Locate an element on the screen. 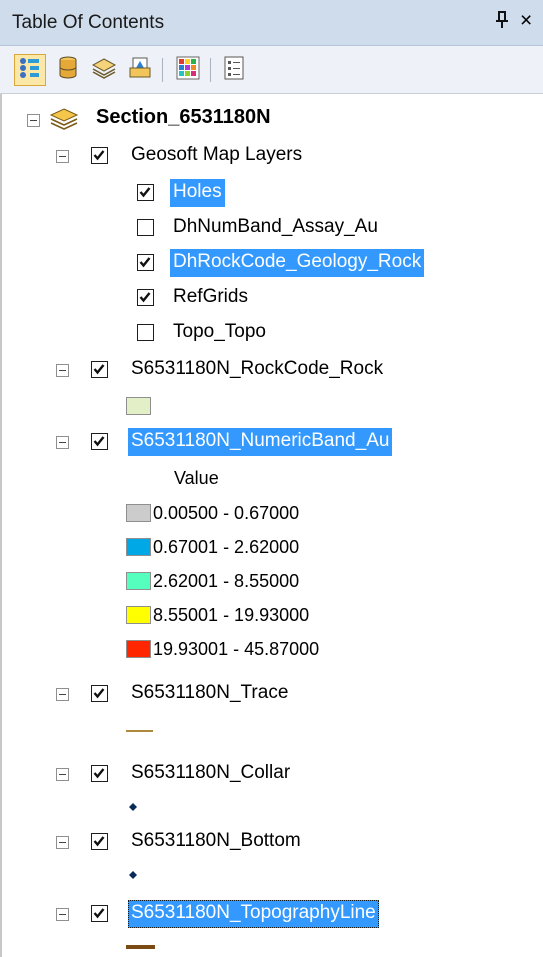  data-frame-layers-icon is located at coordinates (64, 121).